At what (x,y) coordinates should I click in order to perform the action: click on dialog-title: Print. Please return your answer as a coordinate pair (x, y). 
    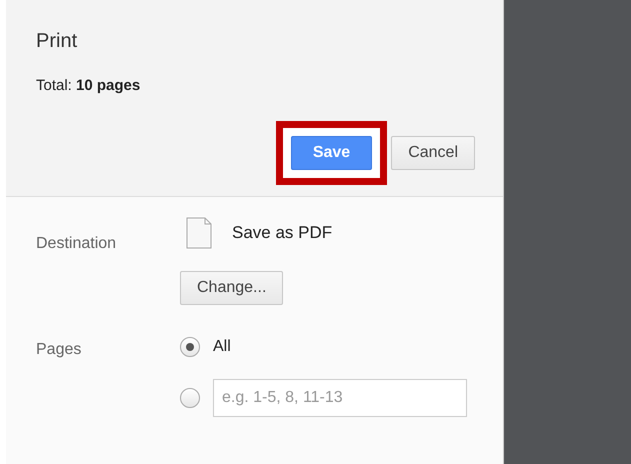
    Looking at the image, I should click on (57, 41).